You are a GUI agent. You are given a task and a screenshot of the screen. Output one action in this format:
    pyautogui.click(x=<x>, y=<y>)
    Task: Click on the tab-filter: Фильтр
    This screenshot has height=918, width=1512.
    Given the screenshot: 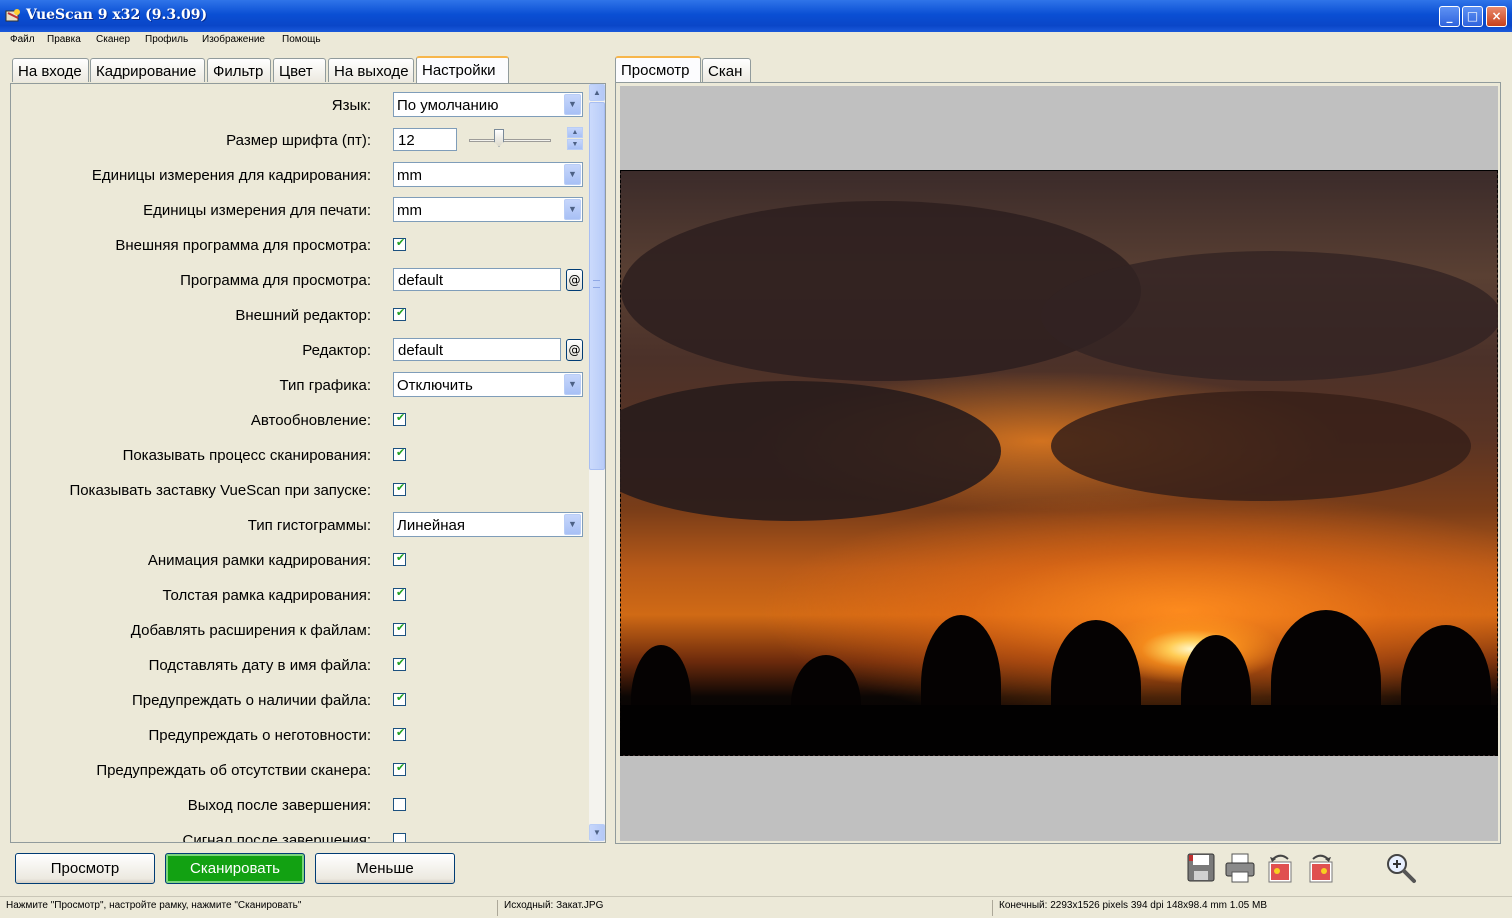 What is the action you would take?
    pyautogui.click(x=239, y=70)
    